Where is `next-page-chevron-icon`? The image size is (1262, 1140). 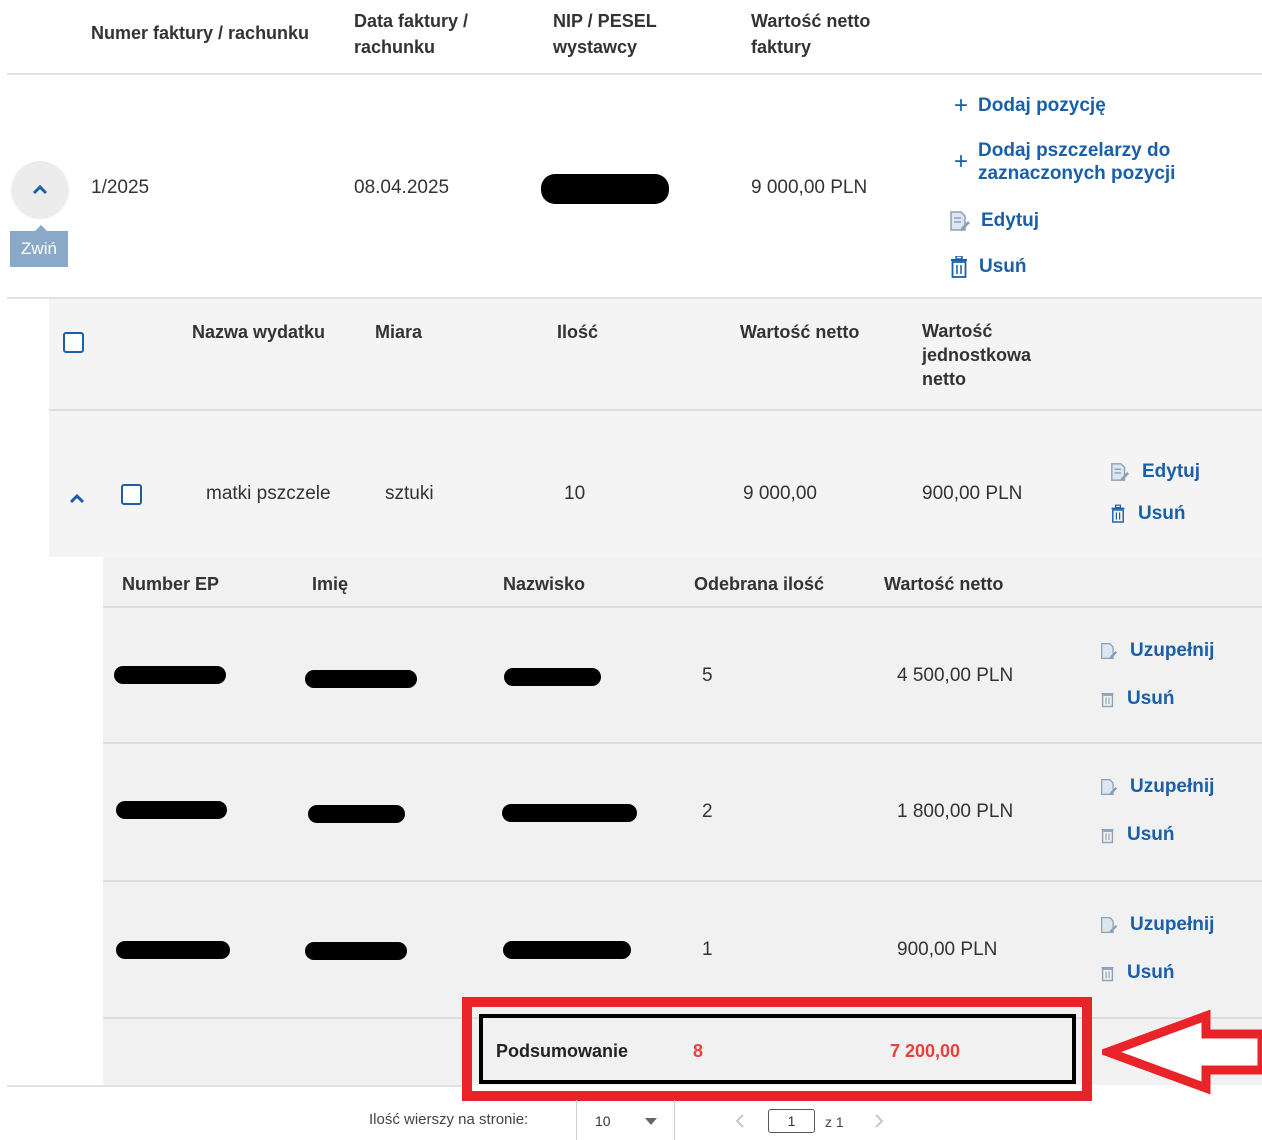 next-page-chevron-icon is located at coordinates (879, 1121).